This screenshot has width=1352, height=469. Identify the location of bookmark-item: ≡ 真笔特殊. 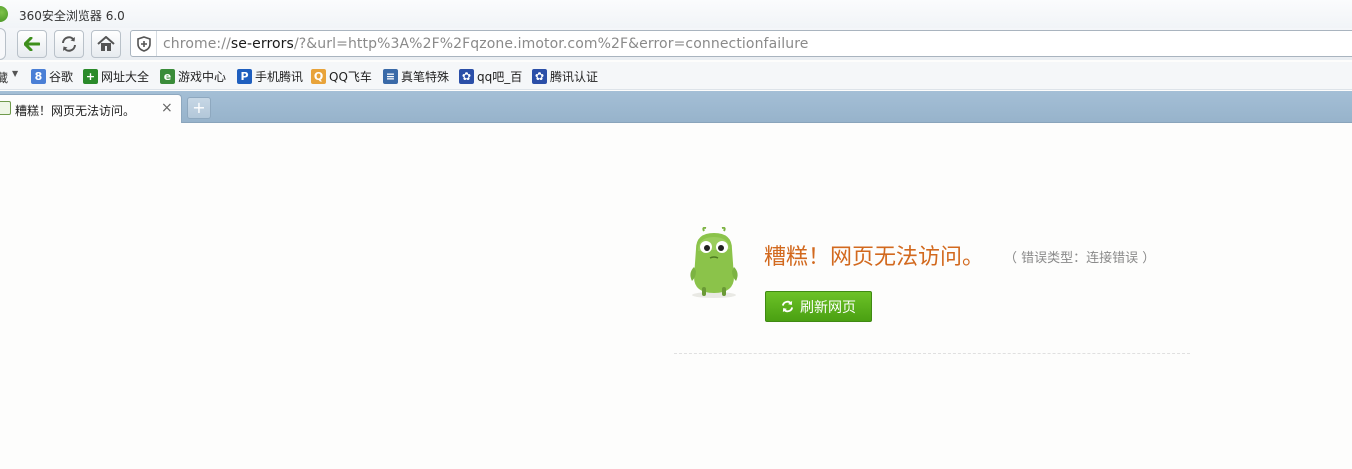
(416, 76).